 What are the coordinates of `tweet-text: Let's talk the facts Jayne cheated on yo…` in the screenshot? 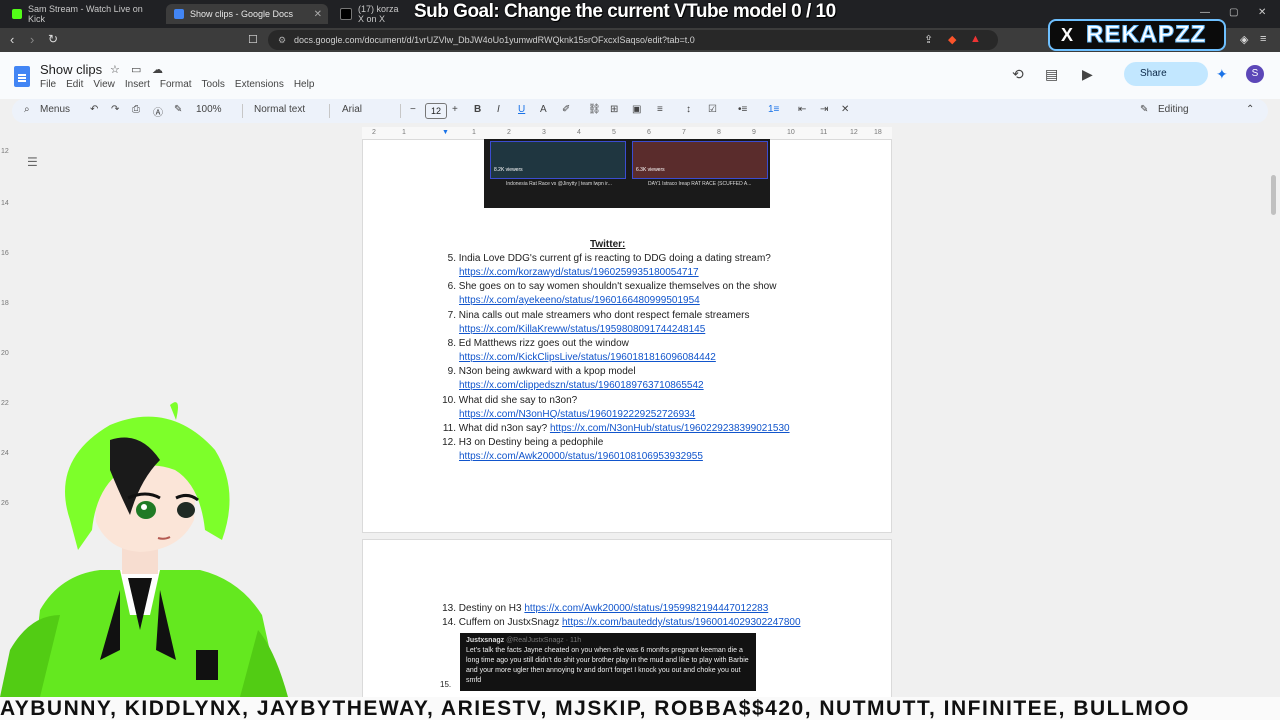 It's located at (607, 665).